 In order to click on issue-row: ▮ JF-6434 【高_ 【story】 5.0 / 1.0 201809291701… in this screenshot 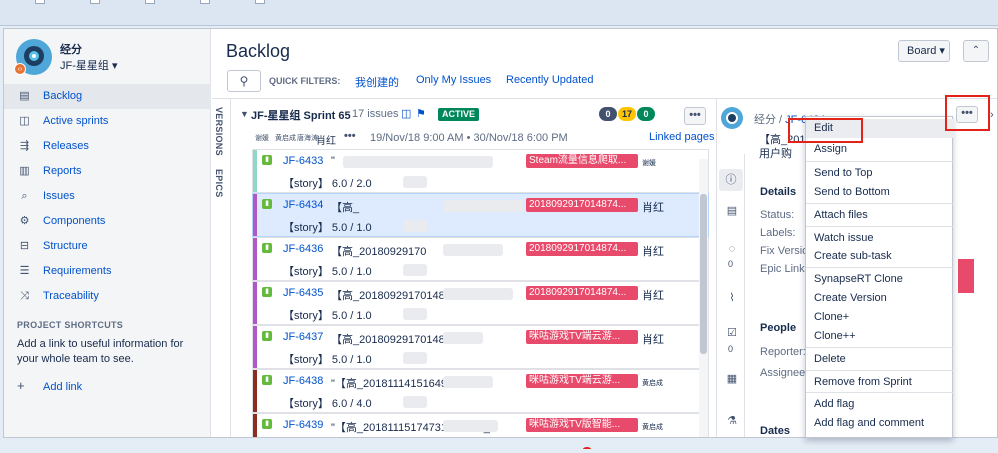, I will do `click(480, 215)`.